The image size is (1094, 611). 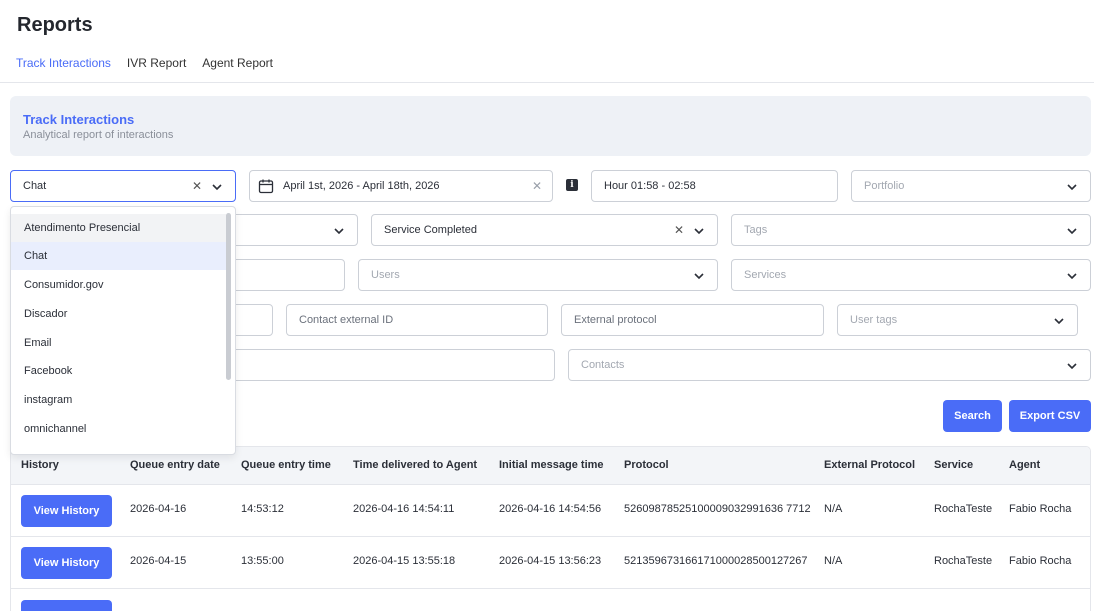 I want to click on protocol: 521359673166171000028500127267, so click(x=716, y=561).